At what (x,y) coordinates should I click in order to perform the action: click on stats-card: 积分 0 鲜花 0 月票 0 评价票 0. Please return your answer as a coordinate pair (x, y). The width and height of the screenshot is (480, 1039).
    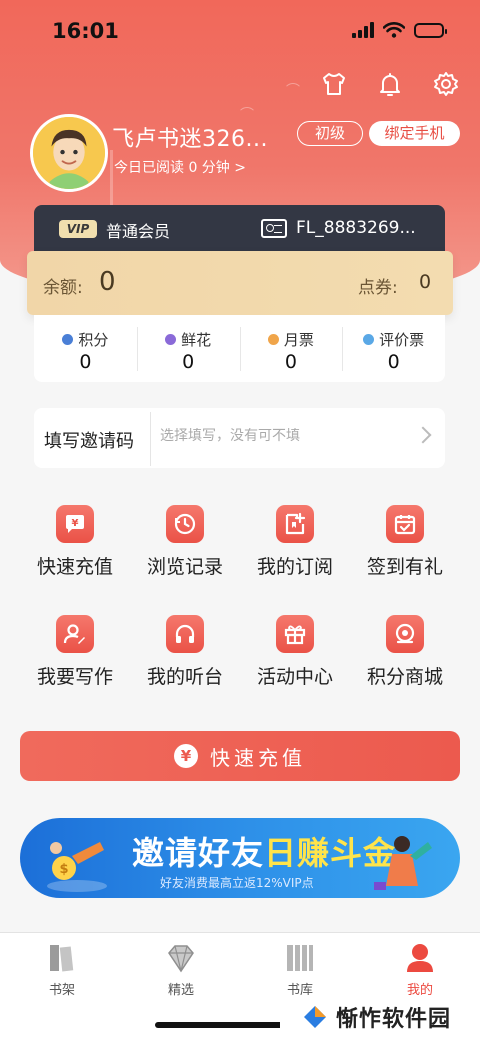
    Looking at the image, I should click on (239, 348).